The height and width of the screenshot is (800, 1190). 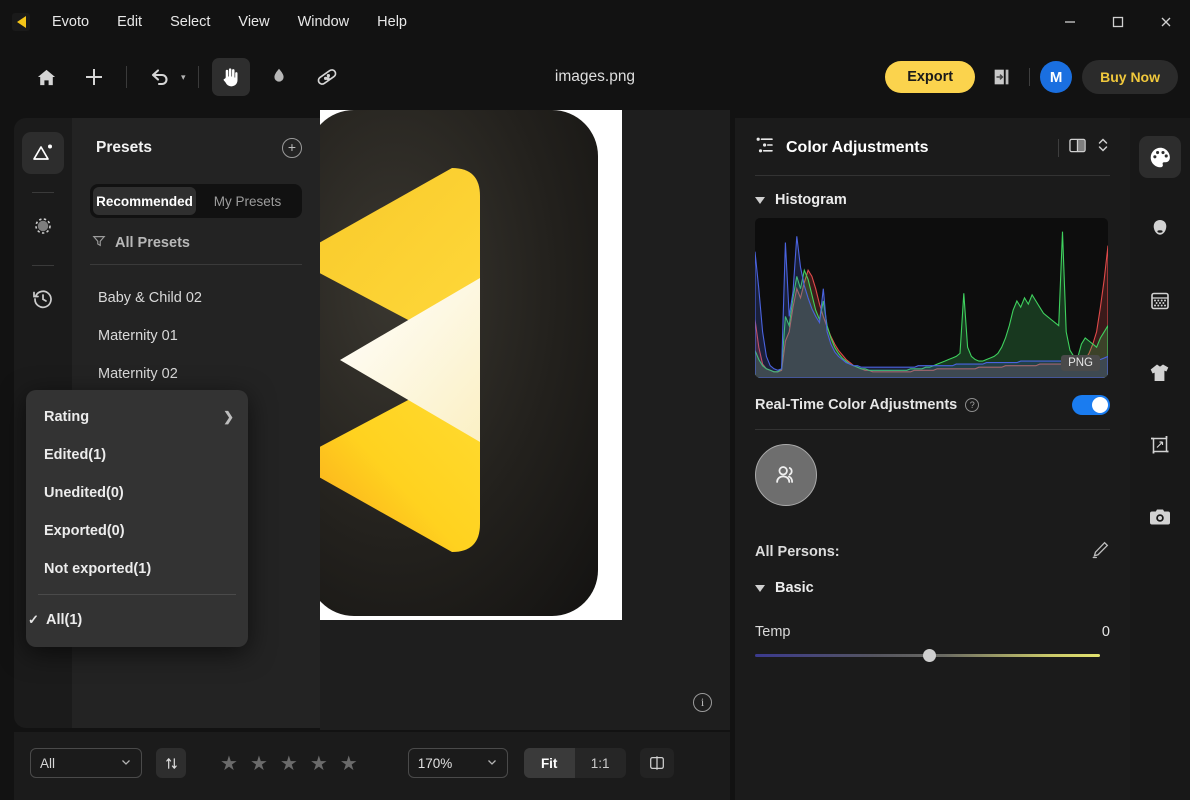 What do you see at coordinates (279, 77) in the screenshot?
I see `brush-tool-icon` at bounding box center [279, 77].